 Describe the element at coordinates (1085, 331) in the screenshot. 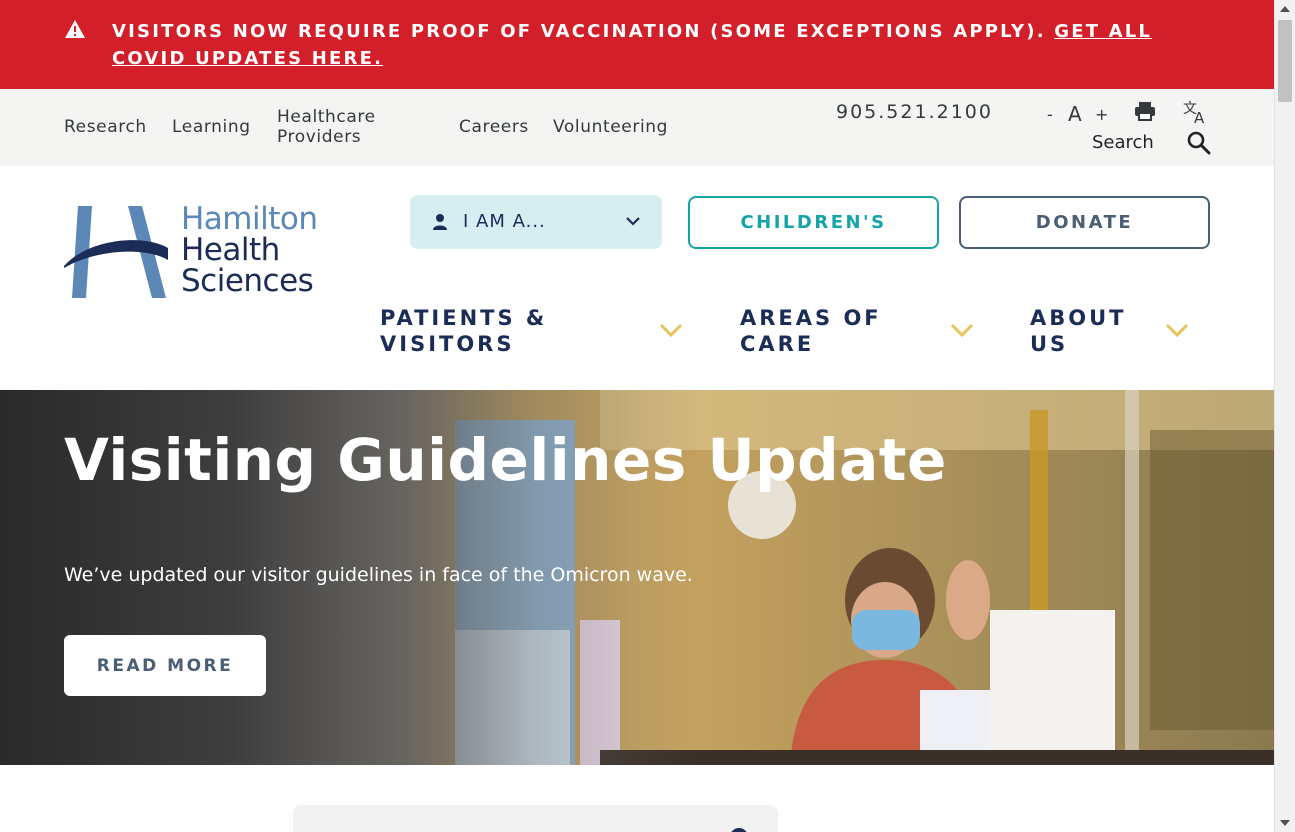

I see `nav-about-us: ABOUT US` at that location.